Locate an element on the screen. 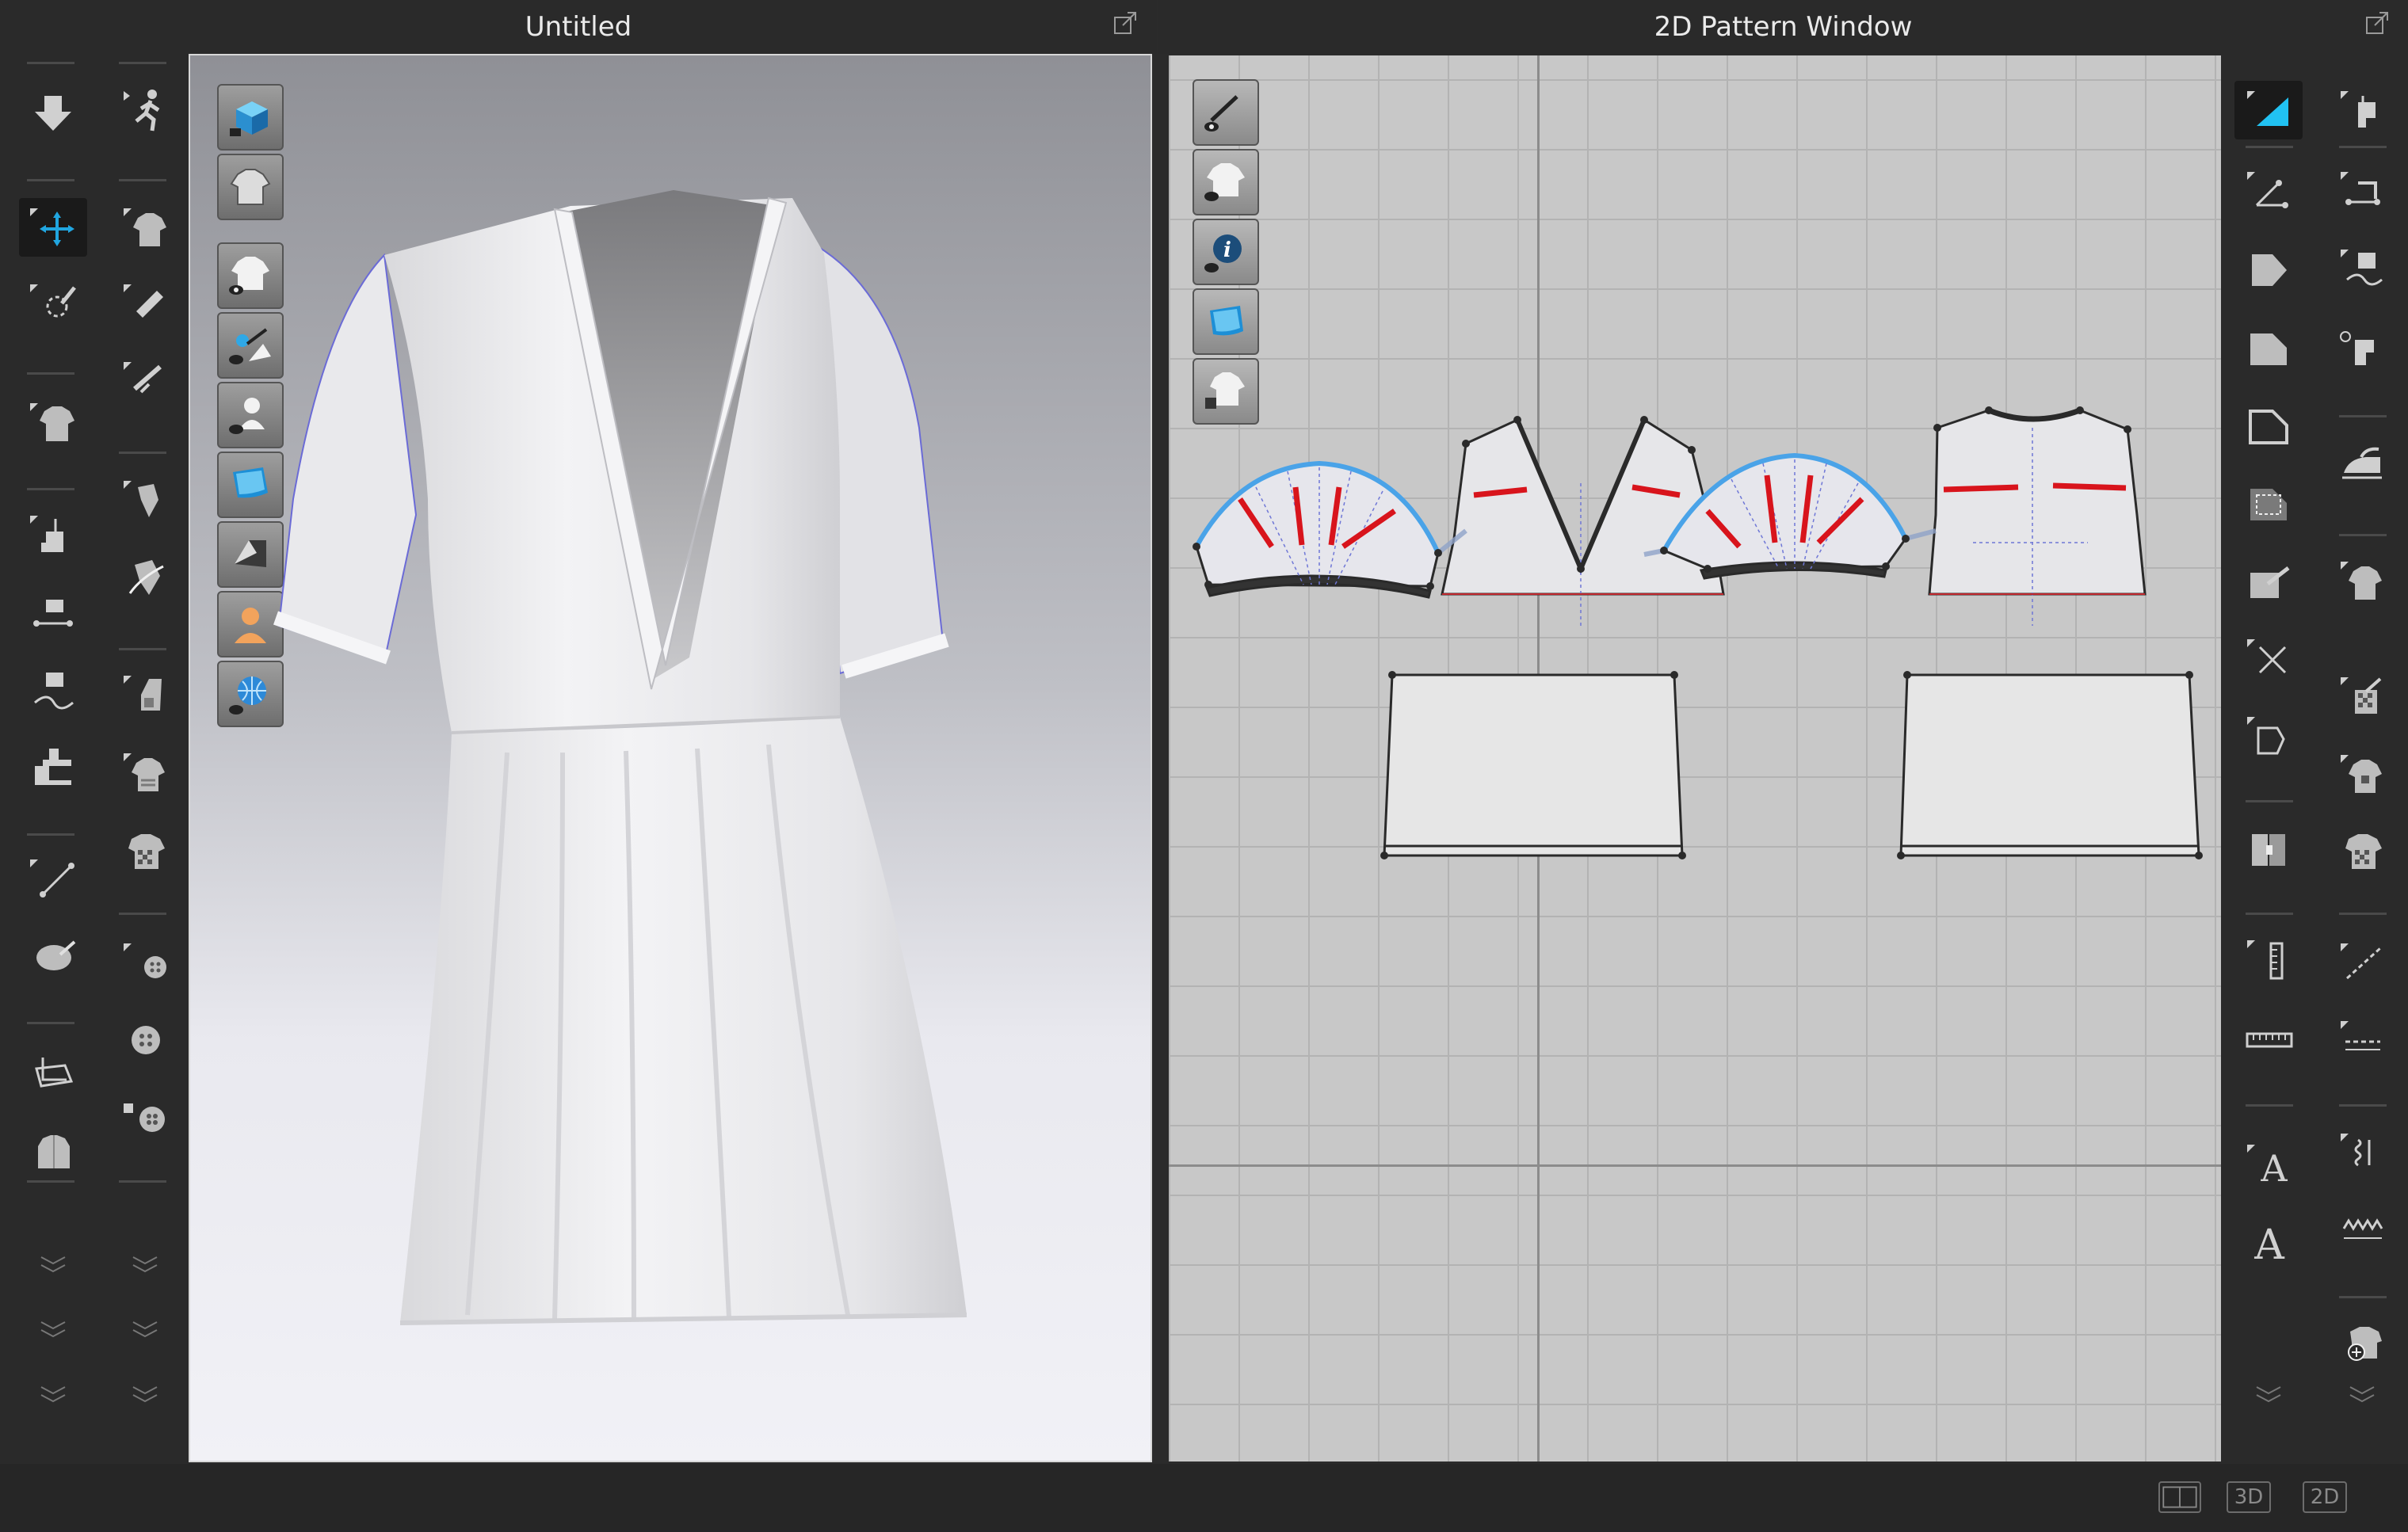  iron-icon is located at coordinates (2362, 463).